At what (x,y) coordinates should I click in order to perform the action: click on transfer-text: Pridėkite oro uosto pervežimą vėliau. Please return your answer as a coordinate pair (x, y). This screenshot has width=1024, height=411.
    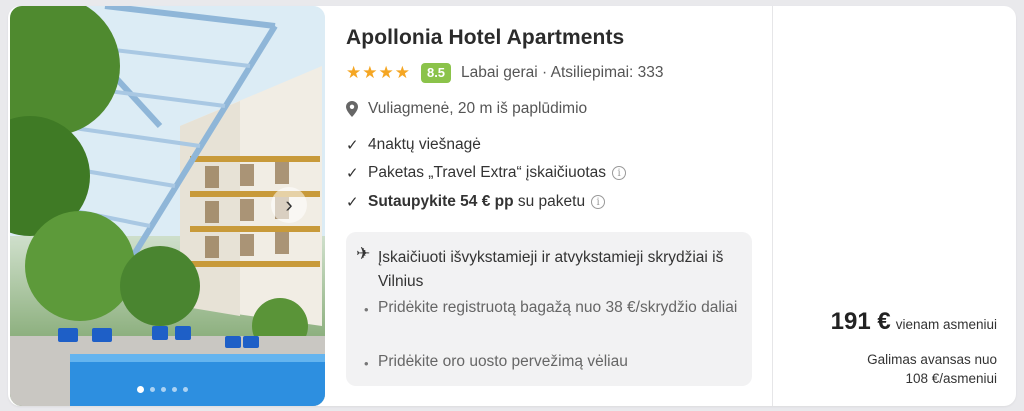
    Looking at the image, I should click on (503, 361).